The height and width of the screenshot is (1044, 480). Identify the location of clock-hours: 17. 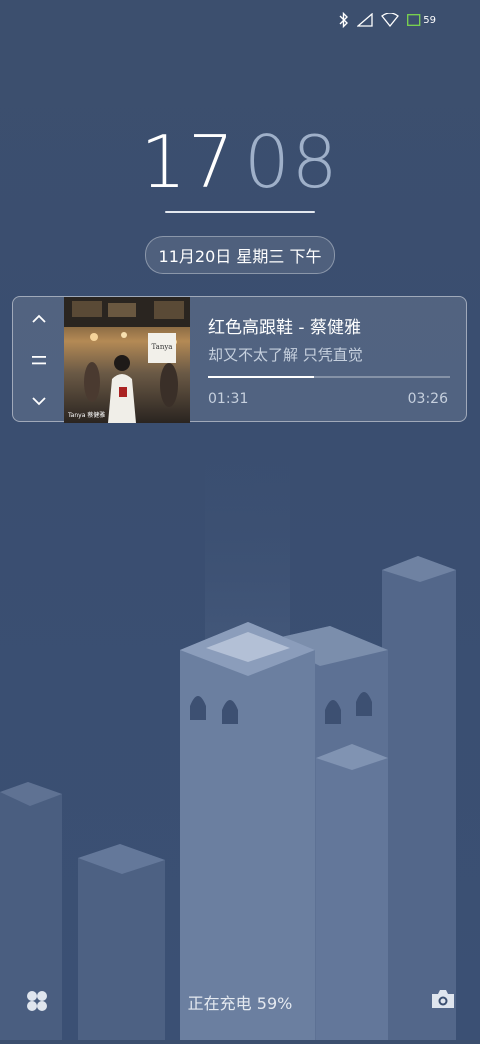
(188, 162).